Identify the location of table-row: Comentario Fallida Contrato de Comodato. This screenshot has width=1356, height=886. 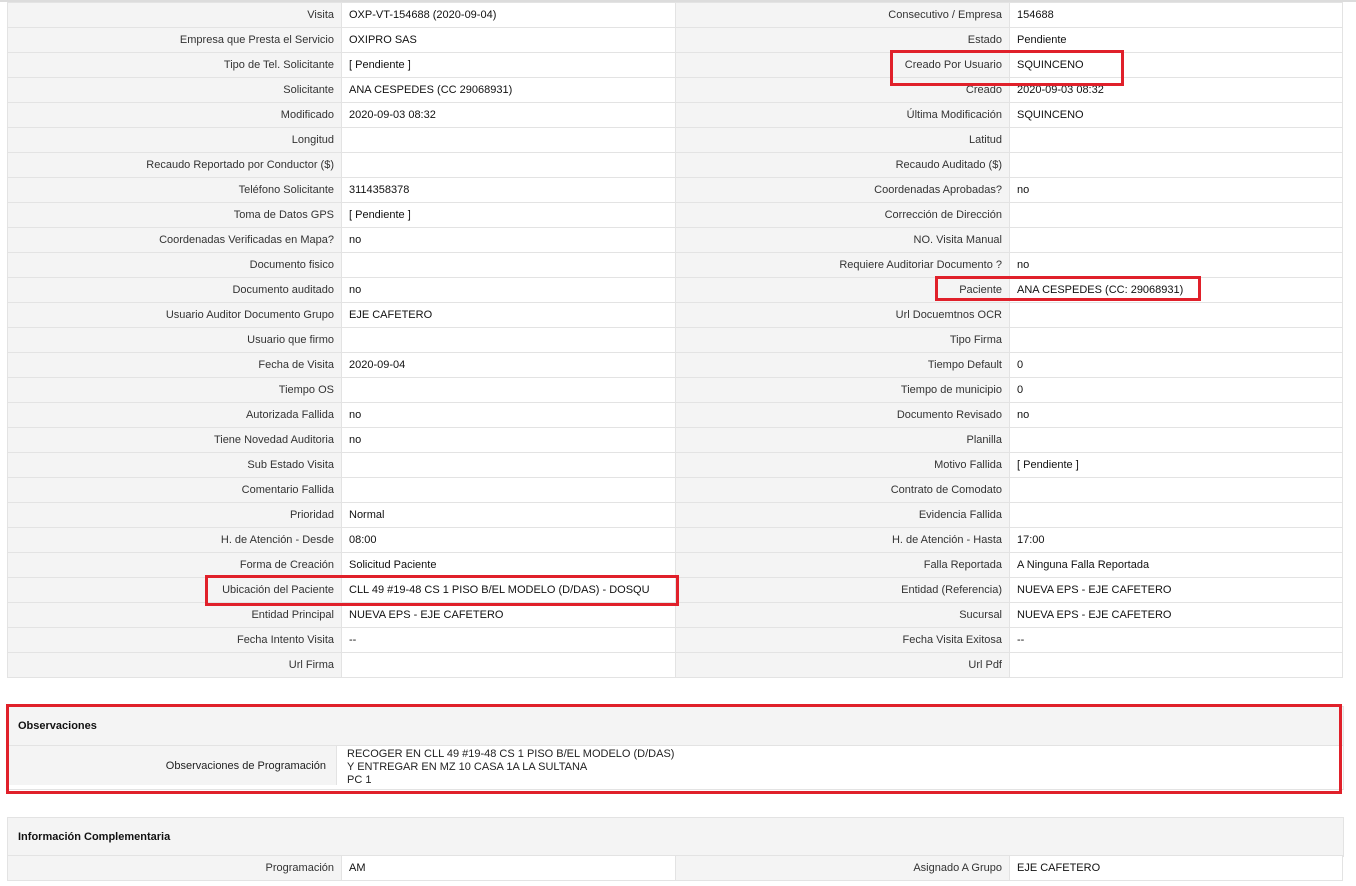
(675, 490).